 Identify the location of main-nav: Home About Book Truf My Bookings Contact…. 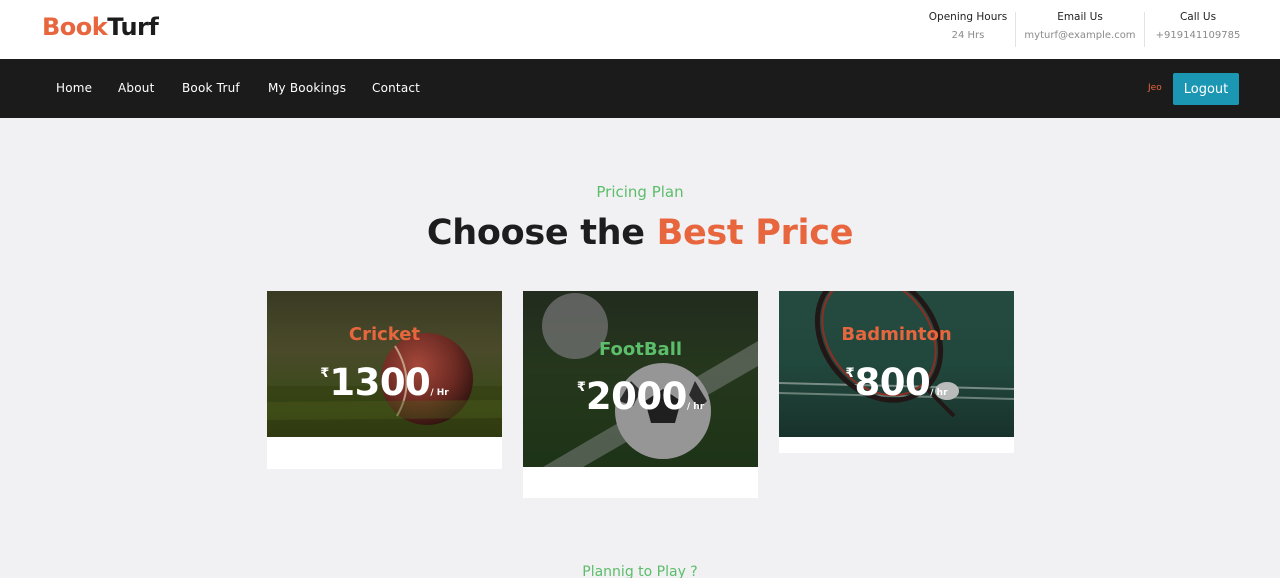
(640, 88).